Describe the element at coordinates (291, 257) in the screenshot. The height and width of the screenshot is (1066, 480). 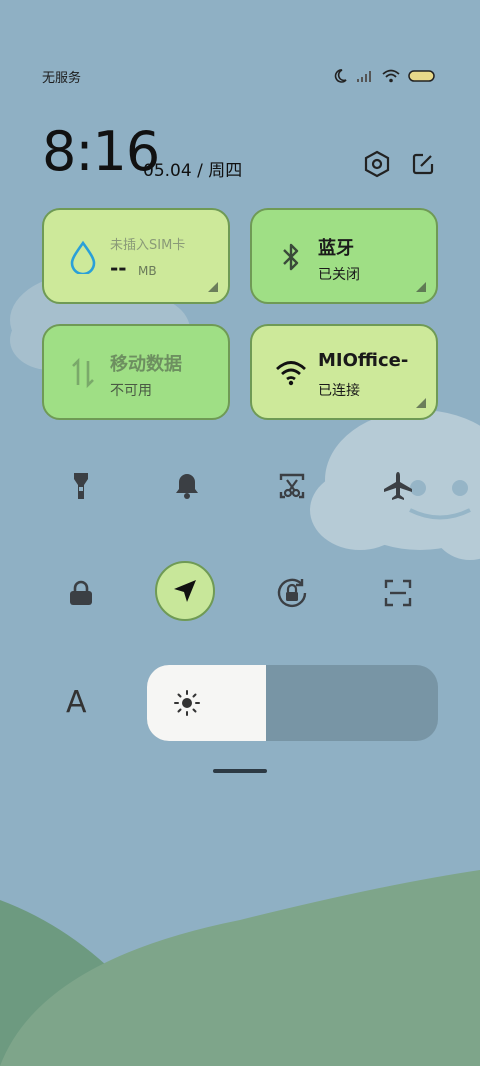
I see `bluetooth-icon` at that location.